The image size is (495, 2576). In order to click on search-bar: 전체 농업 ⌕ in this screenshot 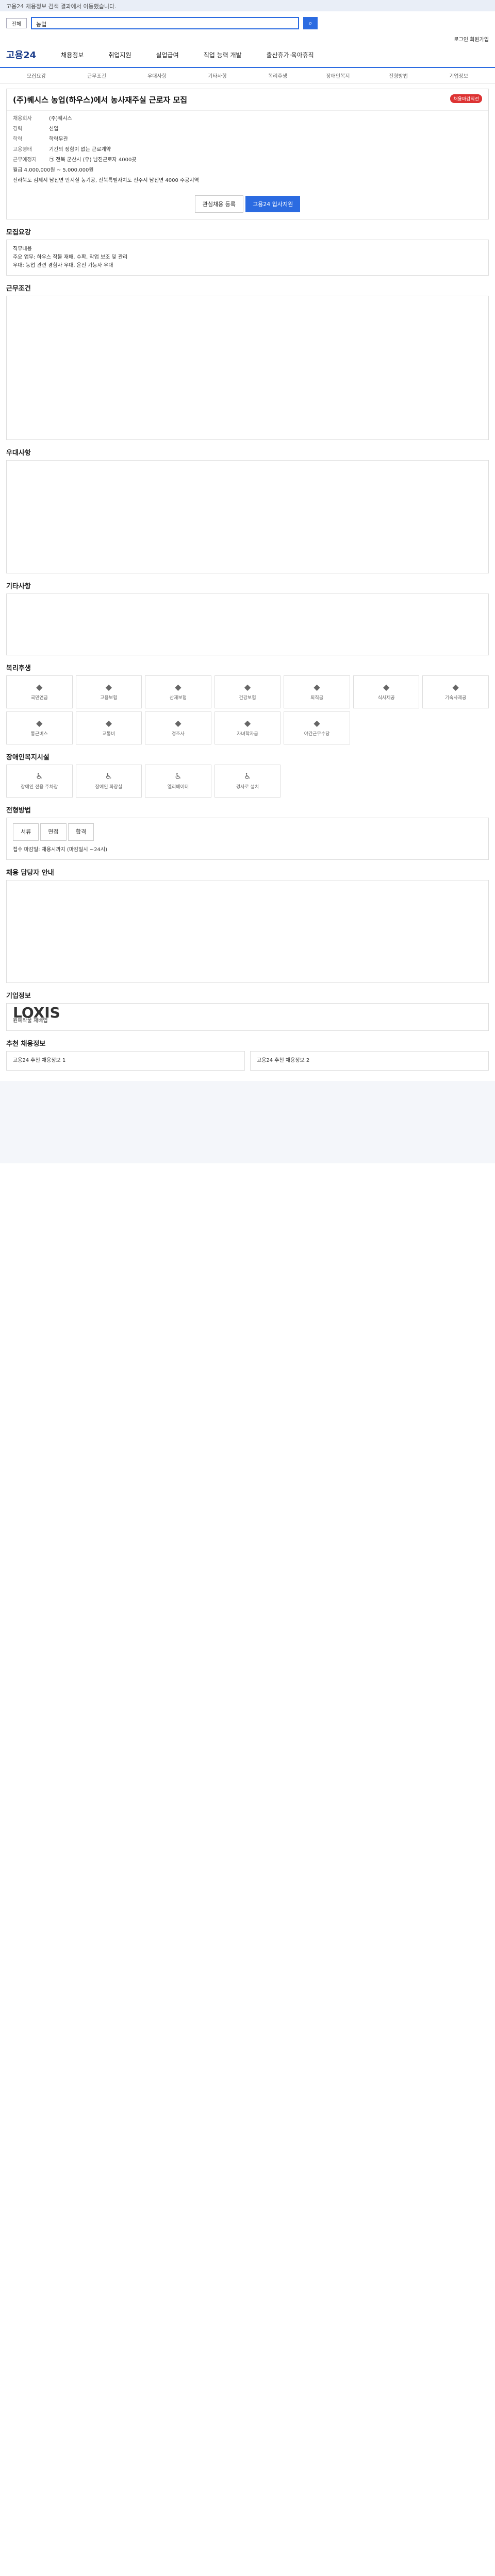, I will do `click(247, 23)`.